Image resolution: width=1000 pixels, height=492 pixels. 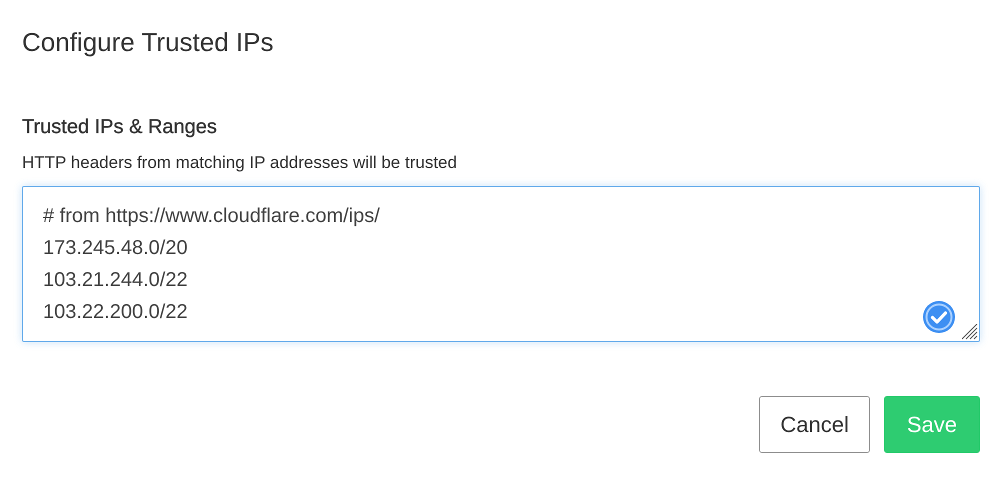 I want to click on section-description: HTTP headers from matching IP addresses will be trusted, so click(x=239, y=163).